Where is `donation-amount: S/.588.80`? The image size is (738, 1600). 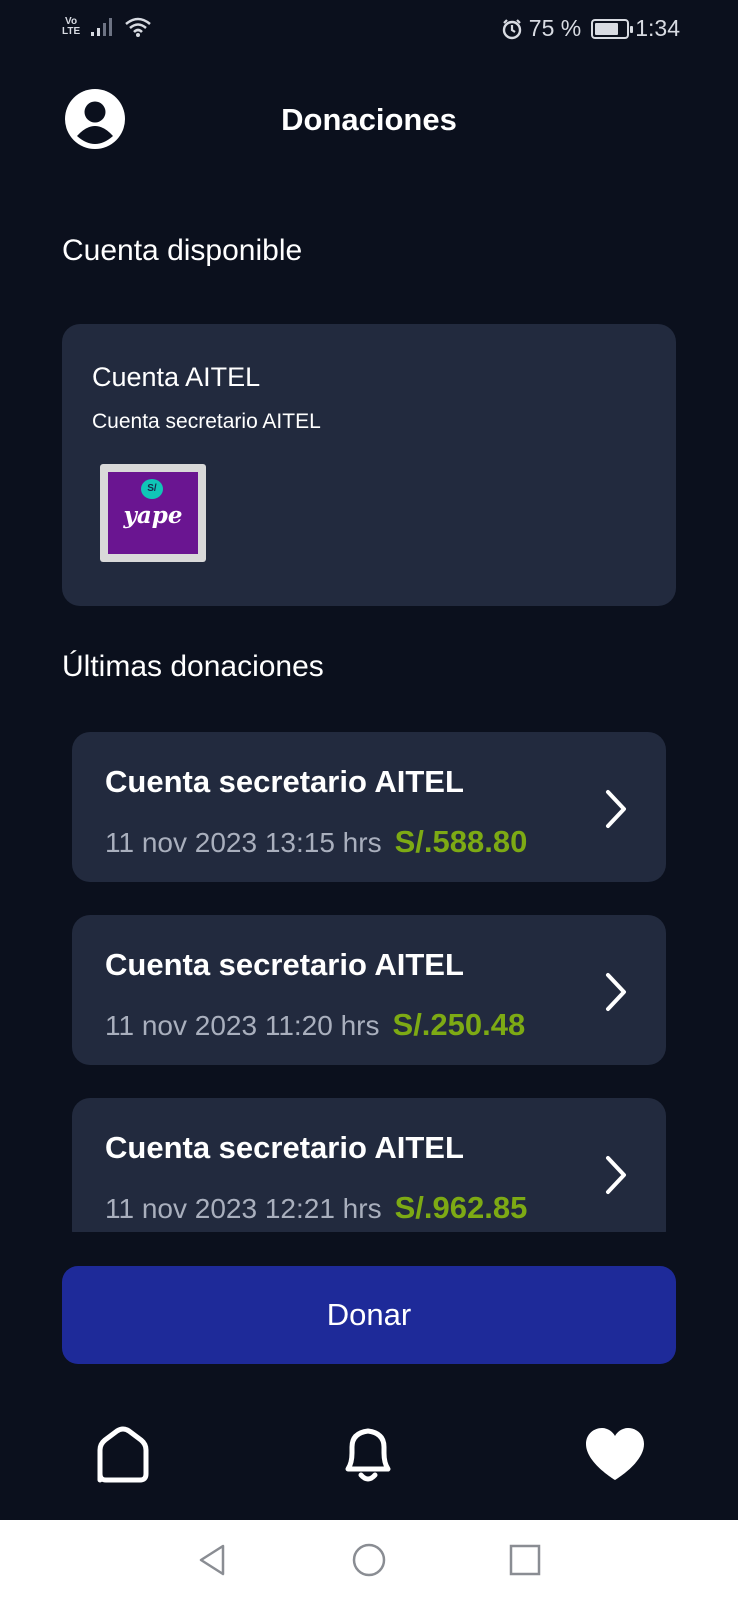 donation-amount: S/.588.80 is located at coordinates (461, 841).